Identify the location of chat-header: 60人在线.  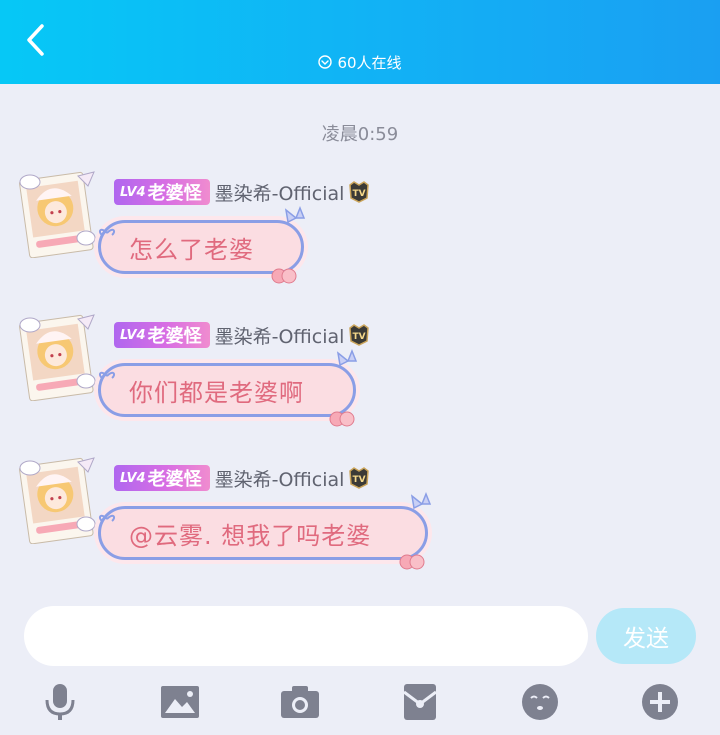
(360, 42).